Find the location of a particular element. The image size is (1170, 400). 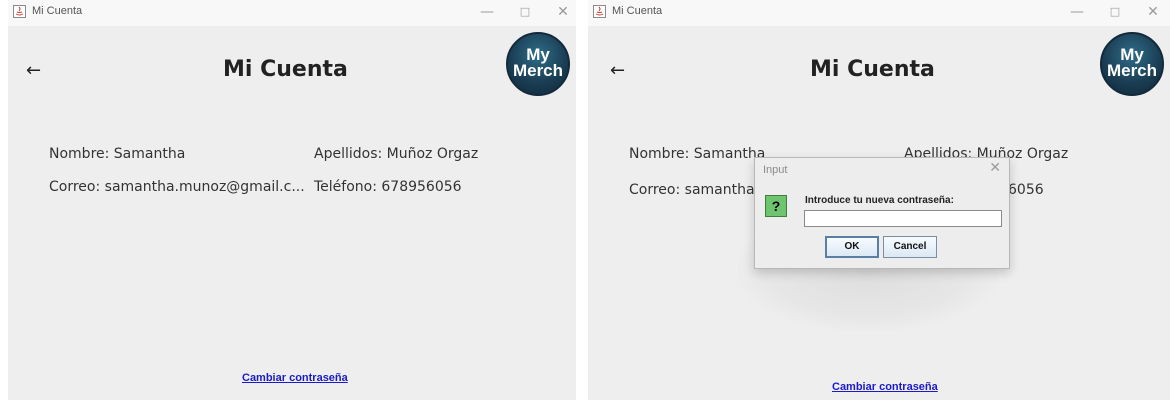

telefono-label: Teléfono: 678956056 is located at coordinates (388, 187).